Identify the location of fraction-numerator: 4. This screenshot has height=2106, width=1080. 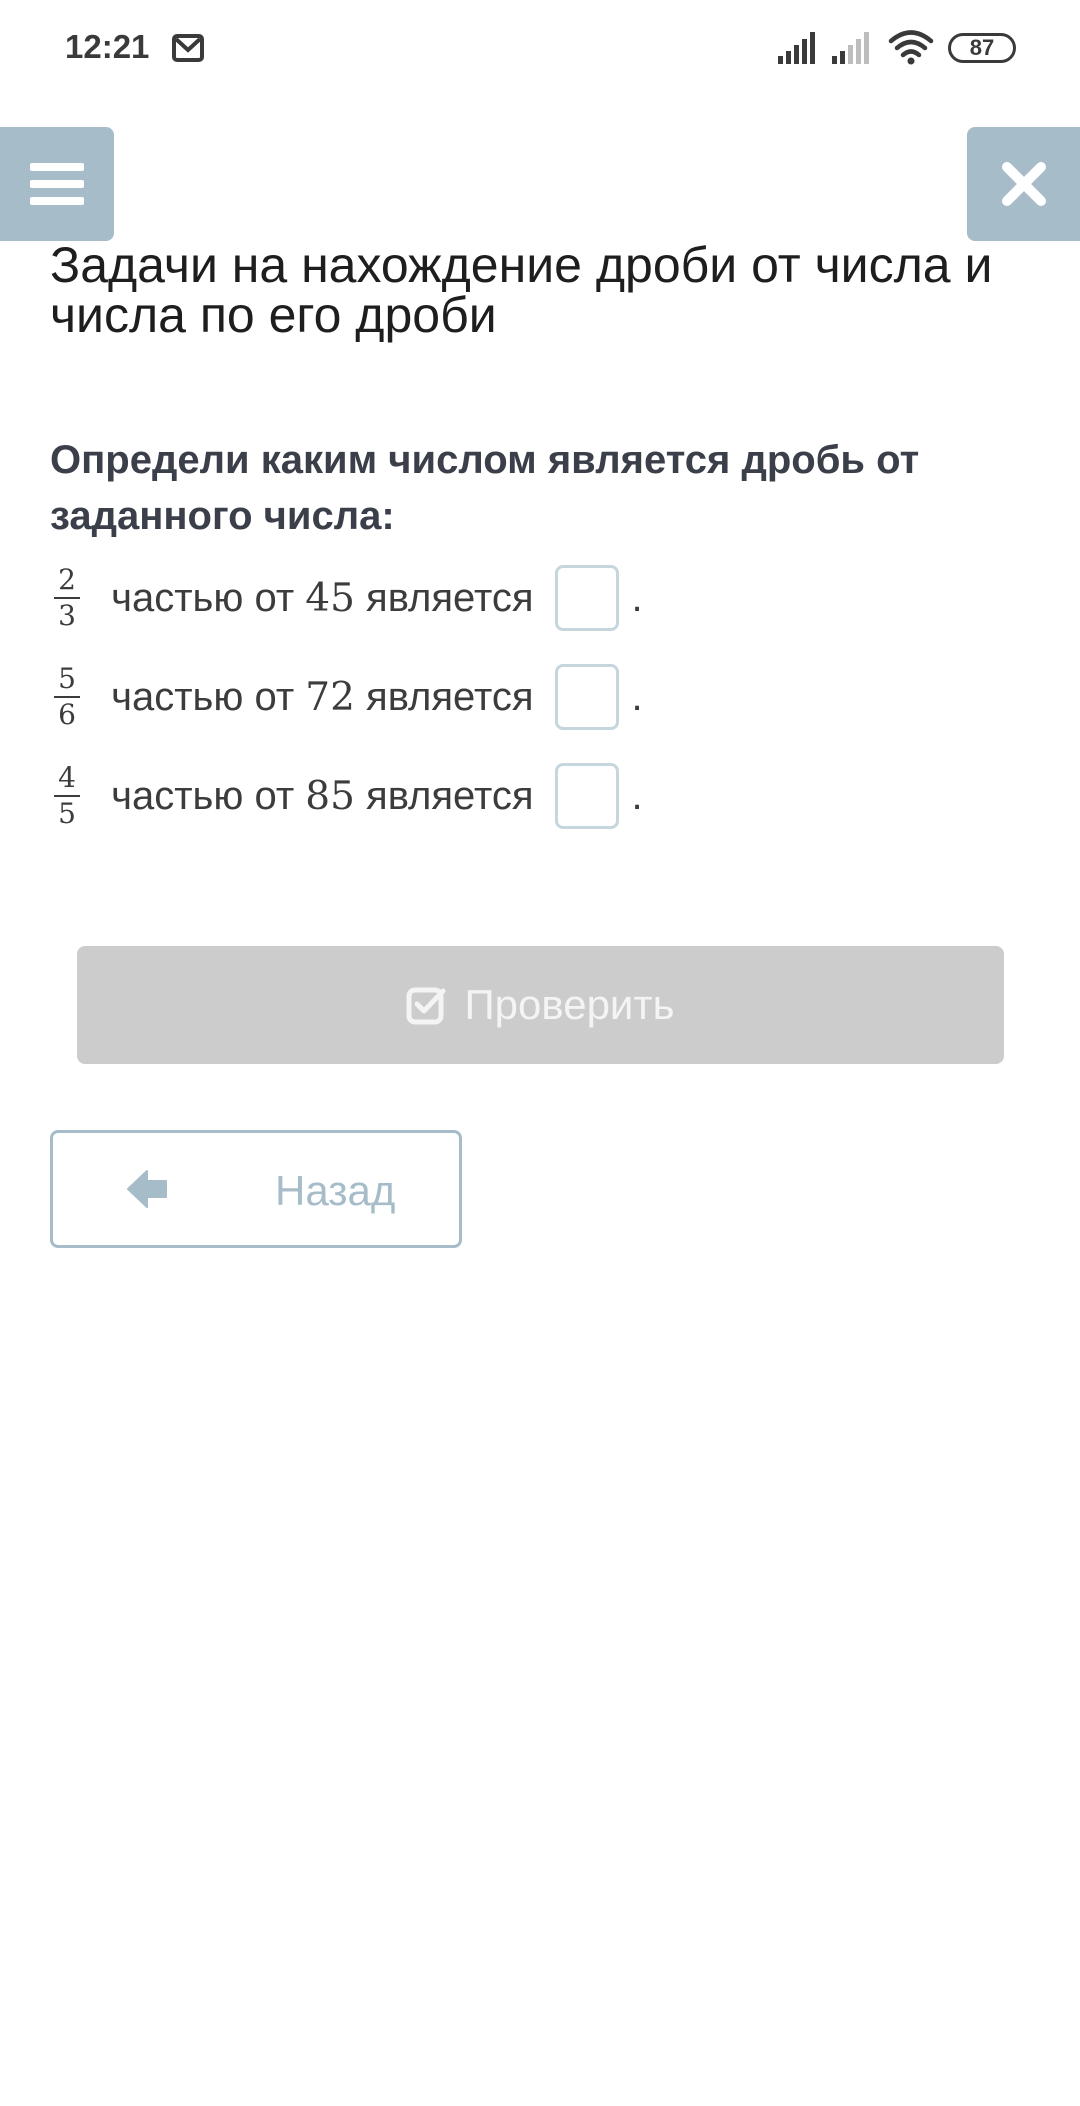
(67, 777).